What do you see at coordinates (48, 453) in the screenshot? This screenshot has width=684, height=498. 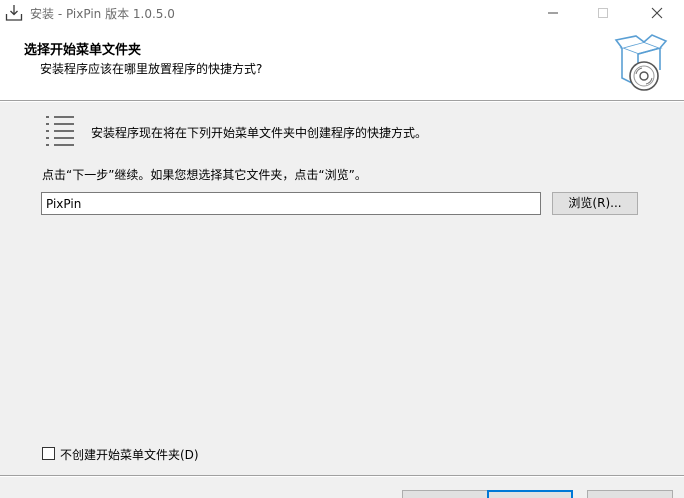 I see `no-start-menu-folder-checkbox` at bounding box center [48, 453].